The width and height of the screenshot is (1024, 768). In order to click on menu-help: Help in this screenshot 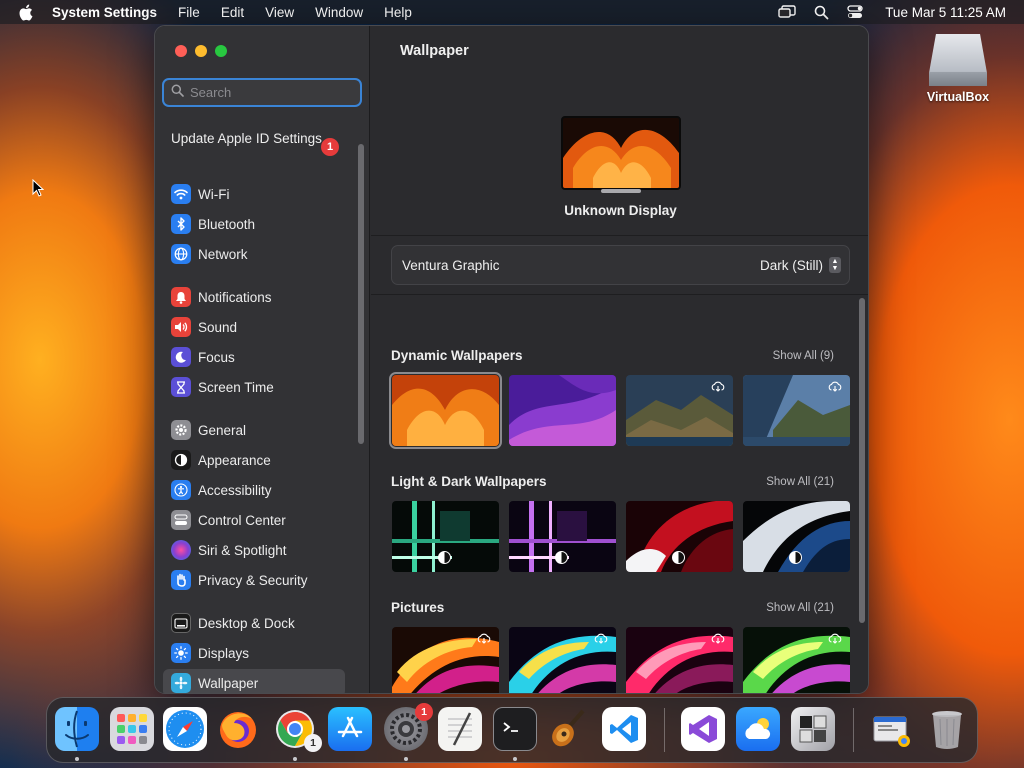, I will do `click(398, 12)`.